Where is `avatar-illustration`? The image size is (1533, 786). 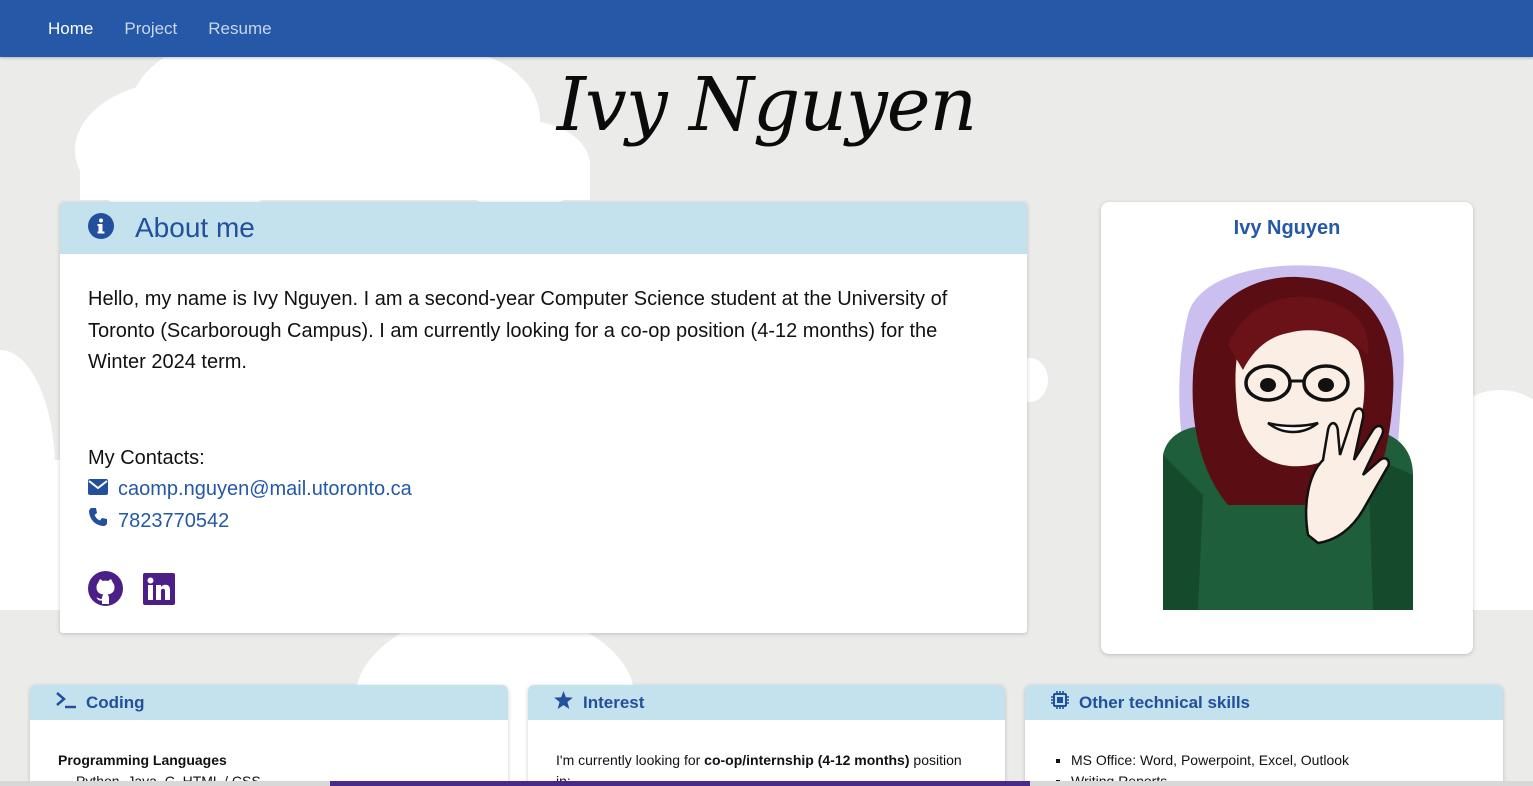
avatar-illustration is located at coordinates (1288, 437).